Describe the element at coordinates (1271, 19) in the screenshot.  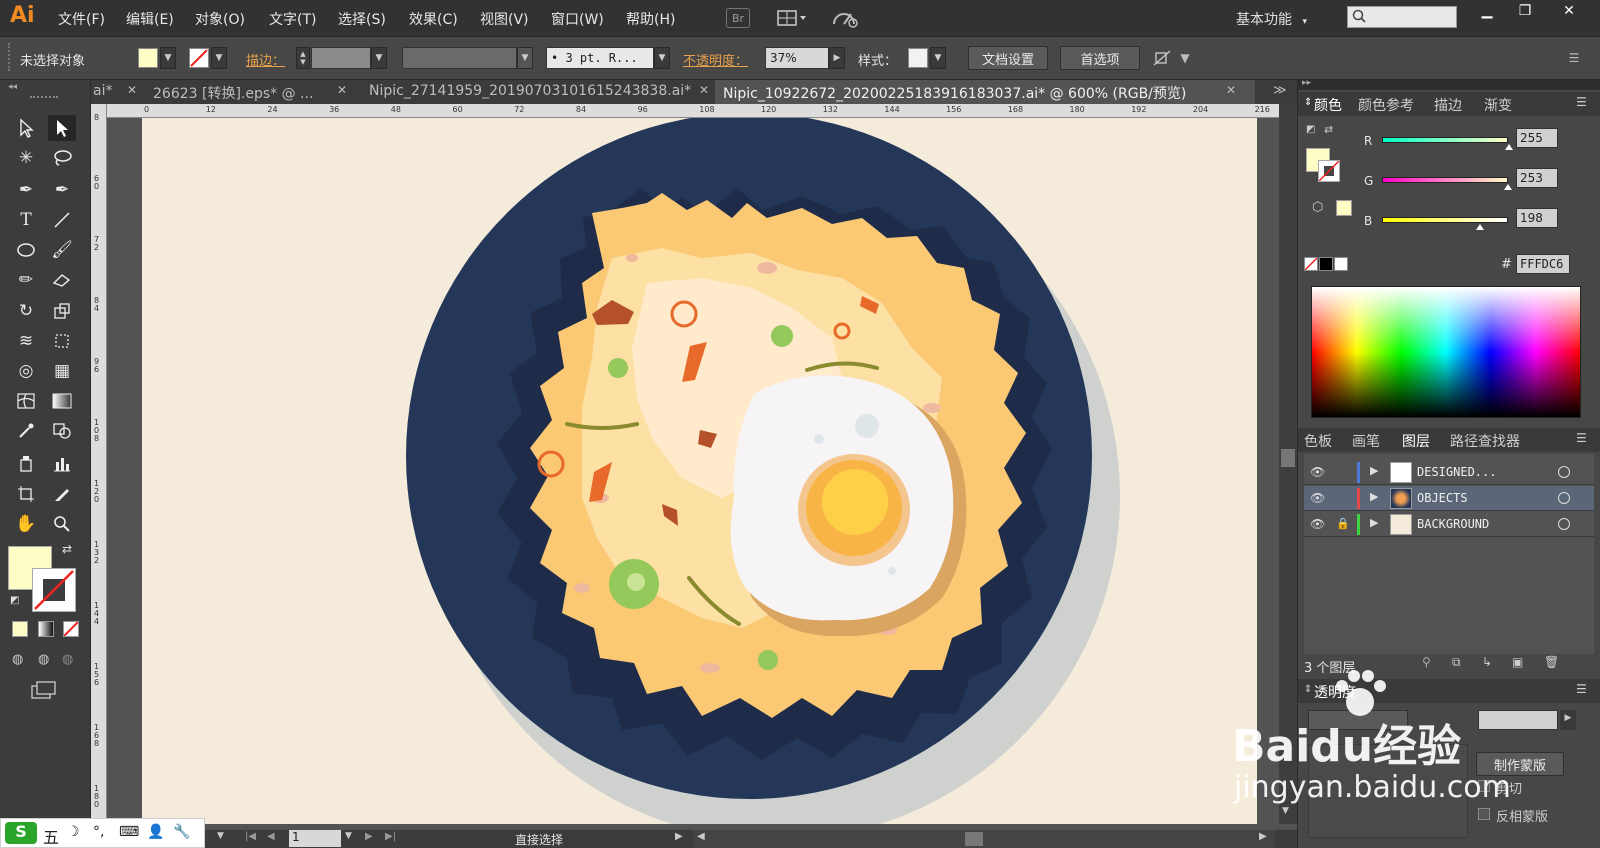
I see `workspace-switcher: 基本功能 ▾` at that location.